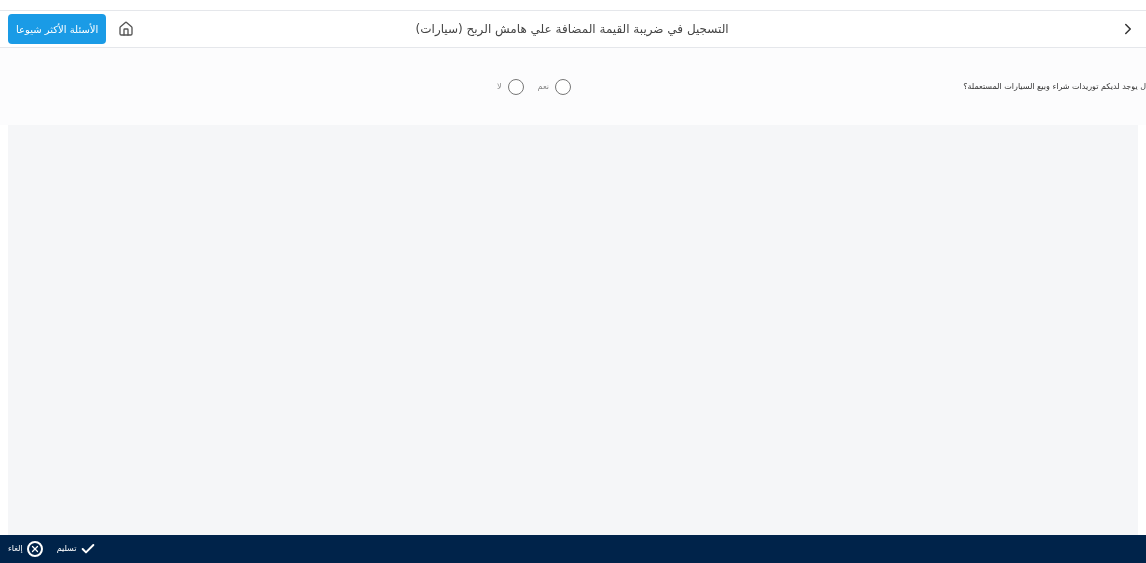 This screenshot has width=1146, height=563. What do you see at coordinates (554, 86) in the screenshot?
I see `radio-option: نعم` at bounding box center [554, 86].